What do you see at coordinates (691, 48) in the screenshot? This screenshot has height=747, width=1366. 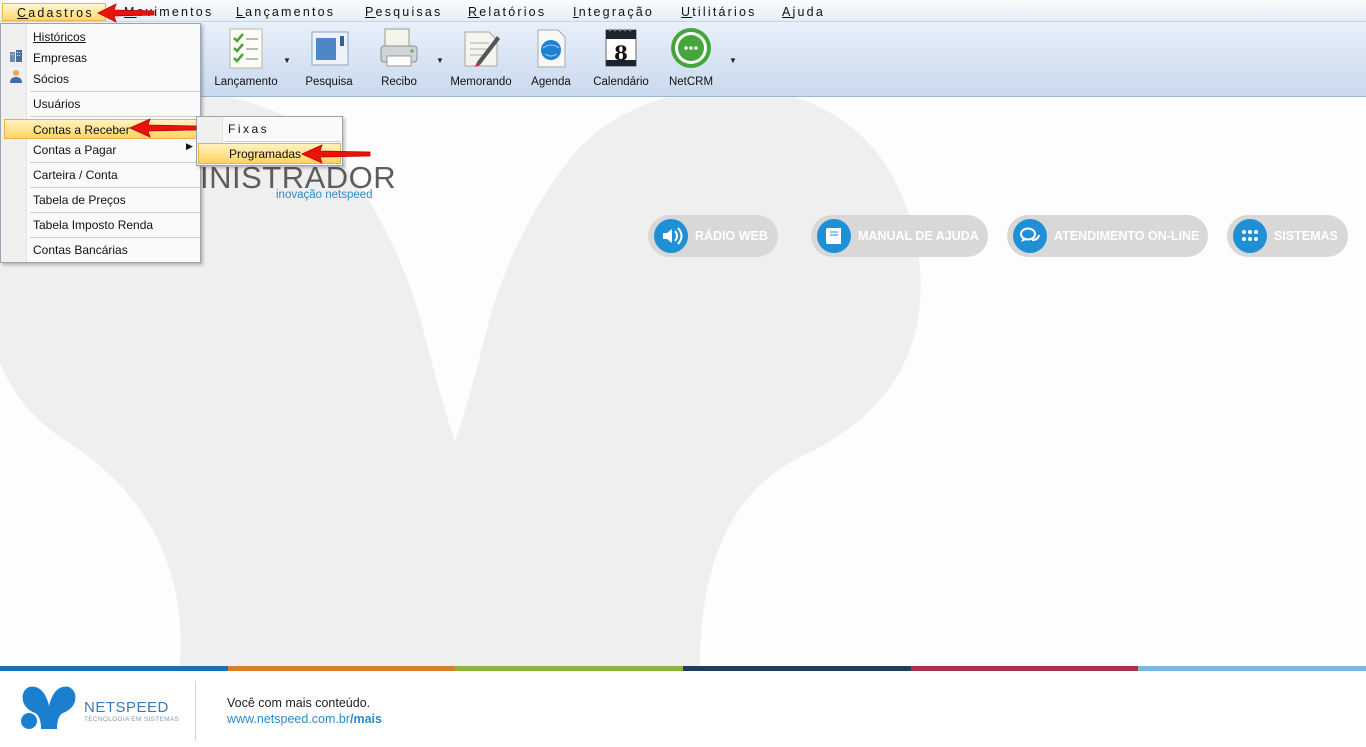 I see `chat-bubble-icon` at bounding box center [691, 48].